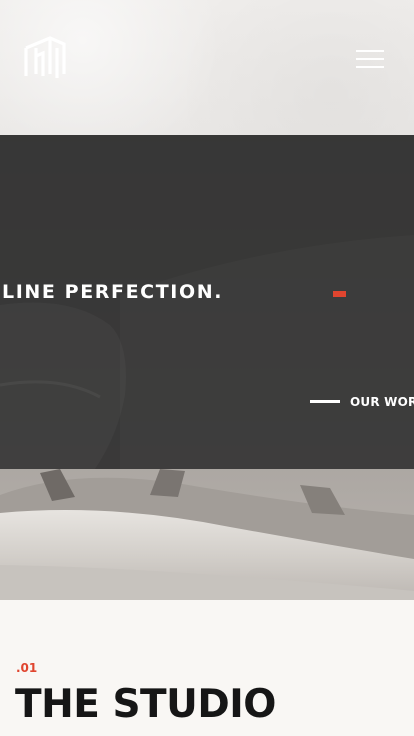 The width and height of the screenshot is (414, 736). What do you see at coordinates (45, 57) in the screenshot?
I see `building-logo-icon` at bounding box center [45, 57].